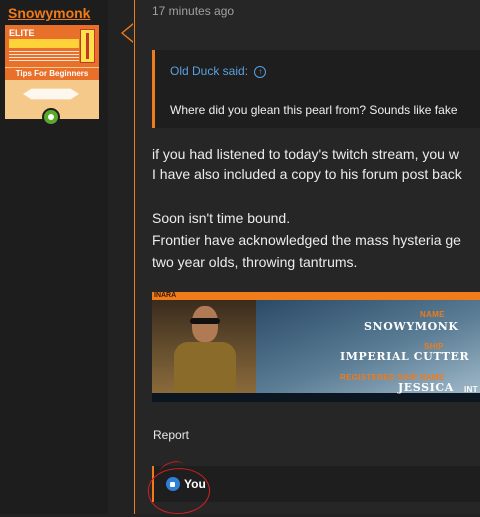  What do you see at coordinates (87, 46) in the screenshot?
I see `avatar-number-badge` at bounding box center [87, 46].